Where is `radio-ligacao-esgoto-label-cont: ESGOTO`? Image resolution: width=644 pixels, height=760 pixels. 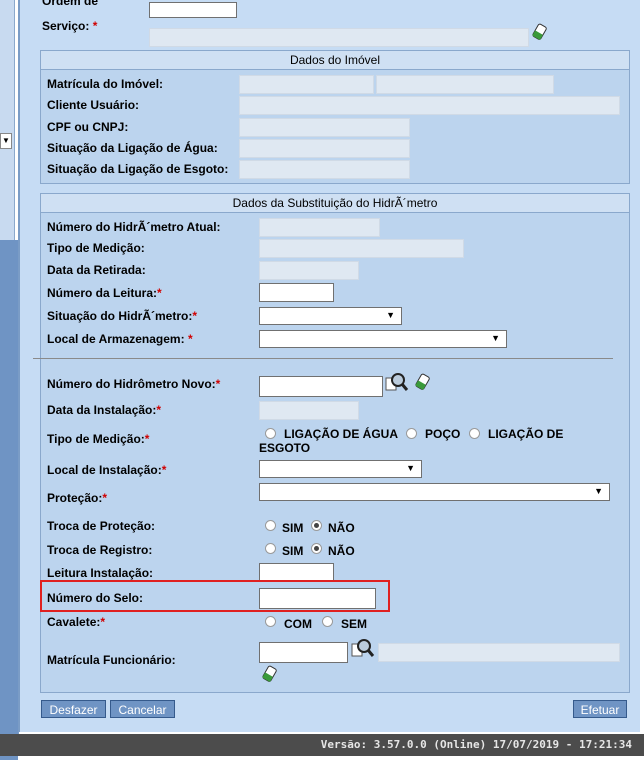
radio-ligacao-esgoto-label-cont: ESGOTO is located at coordinates (285, 448).